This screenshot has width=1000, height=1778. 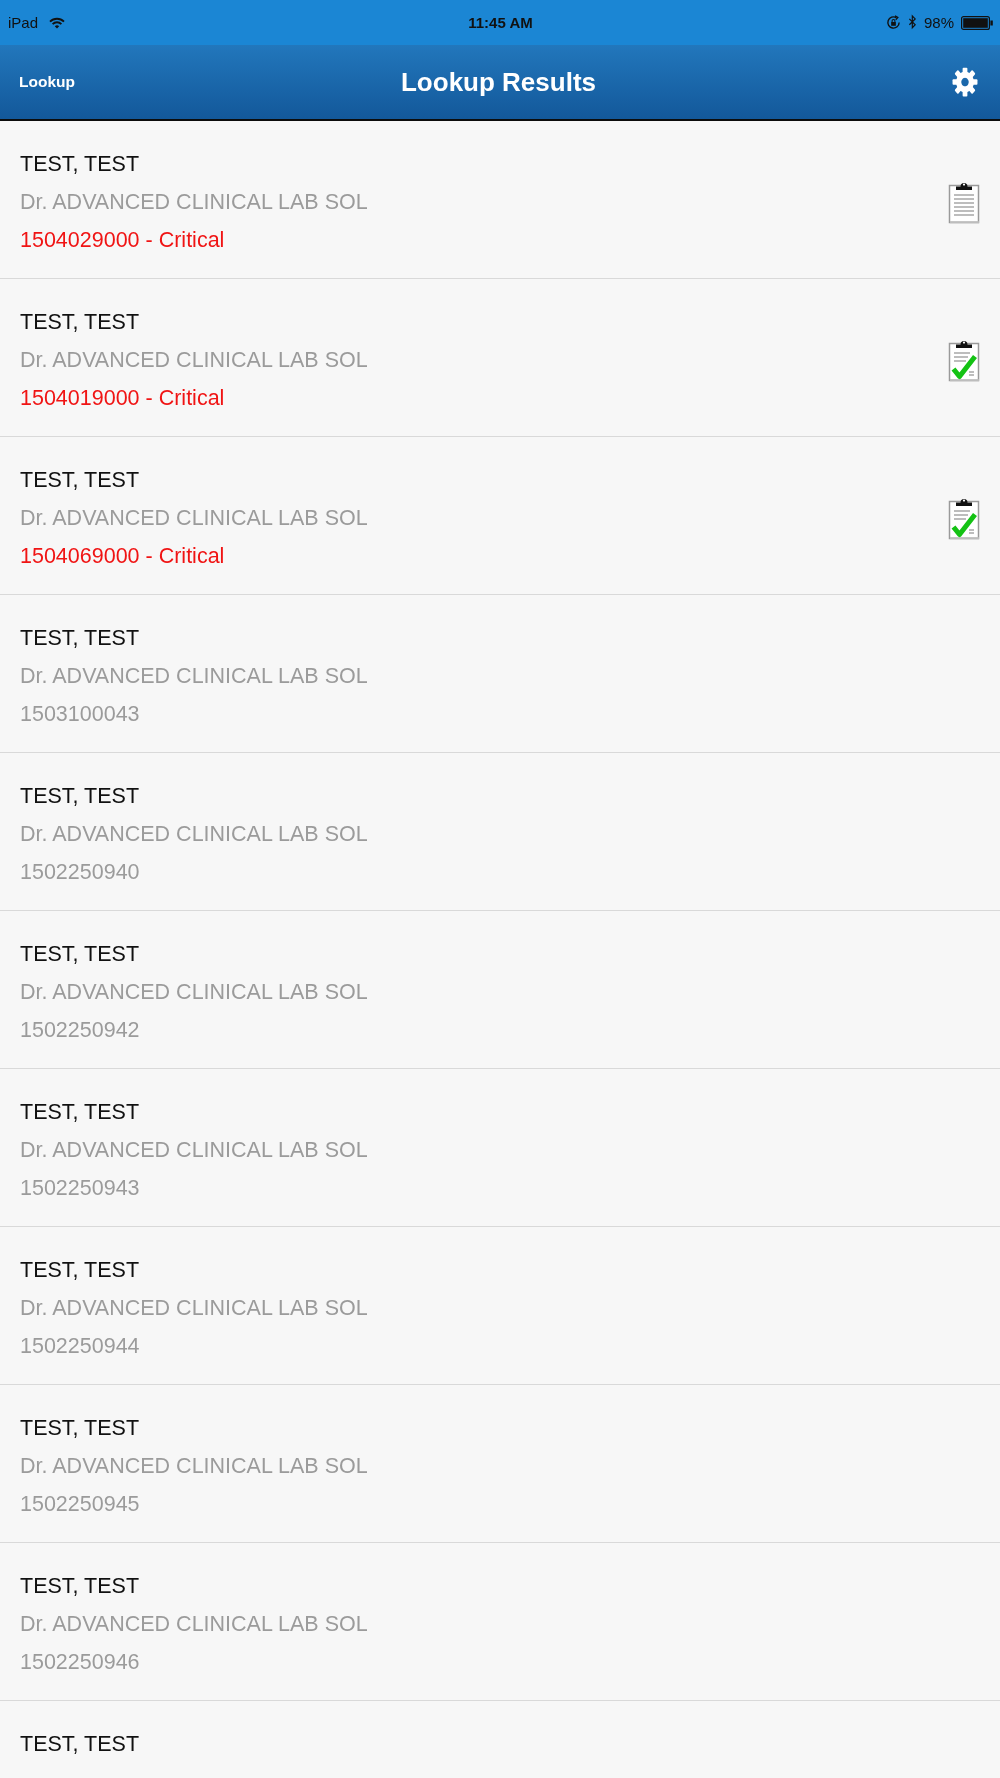 What do you see at coordinates (500, 22) in the screenshot?
I see `status-time: 11:45 AM` at bounding box center [500, 22].